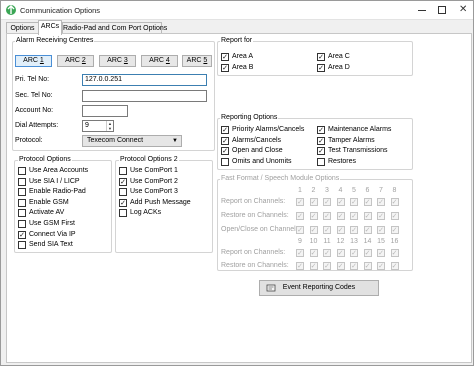 The height and width of the screenshot is (366, 474). I want to click on reporting-options-title: Reporting Options, so click(249, 117).